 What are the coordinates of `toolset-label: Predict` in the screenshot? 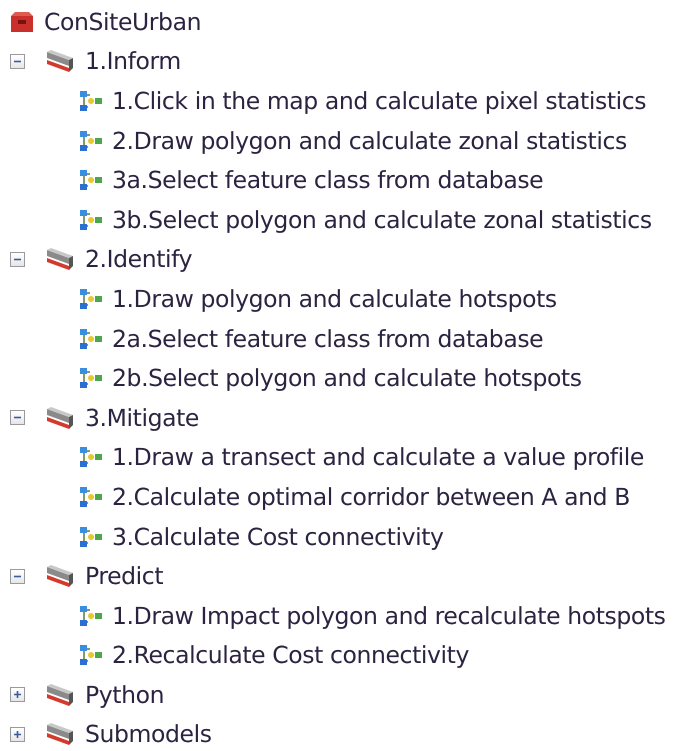 It's located at (124, 576).